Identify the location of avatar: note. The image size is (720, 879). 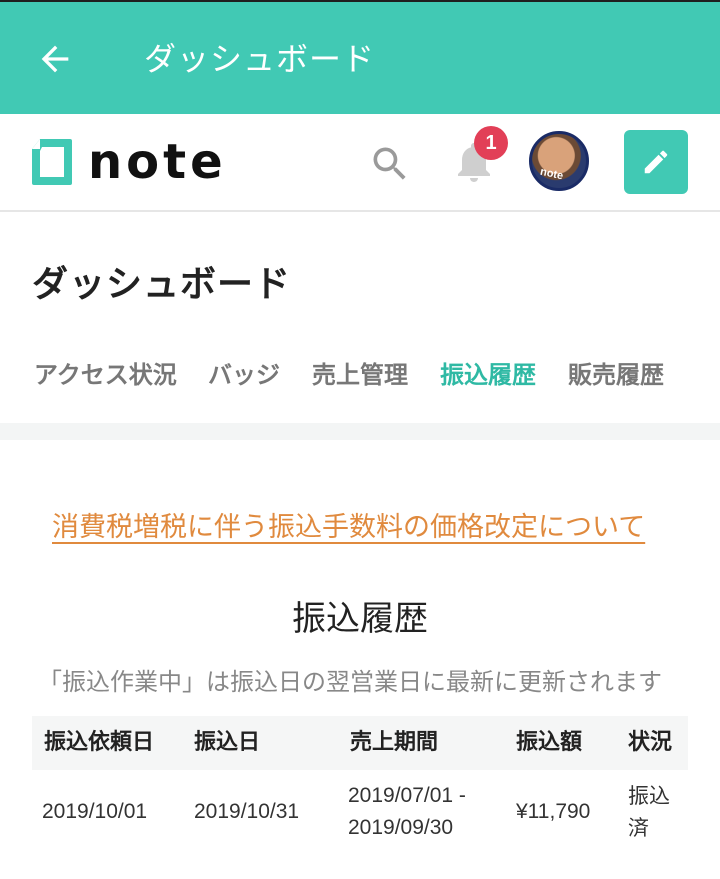
(559, 161).